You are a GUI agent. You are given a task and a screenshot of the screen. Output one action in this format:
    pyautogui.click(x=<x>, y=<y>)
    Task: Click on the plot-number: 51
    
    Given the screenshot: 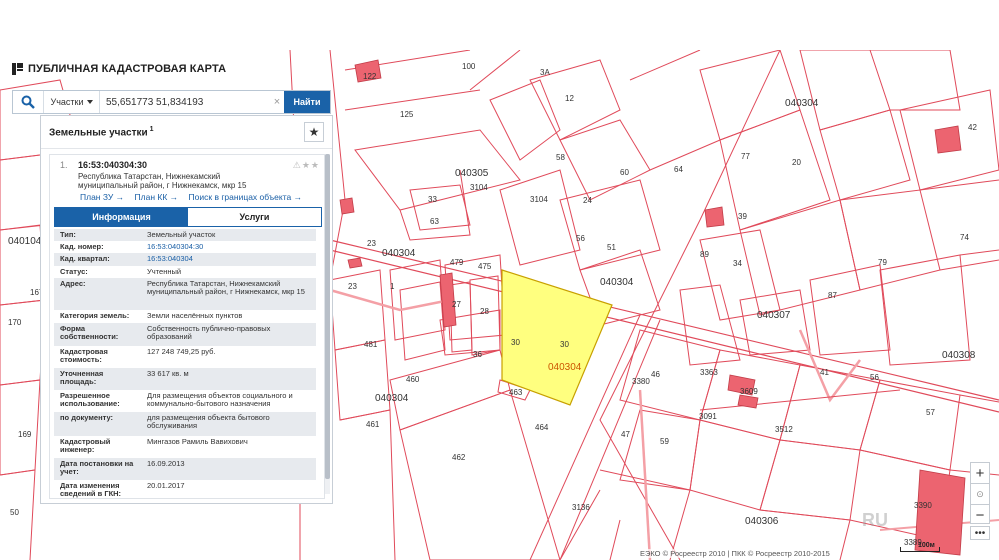 What is the action you would take?
    pyautogui.click(x=611, y=247)
    